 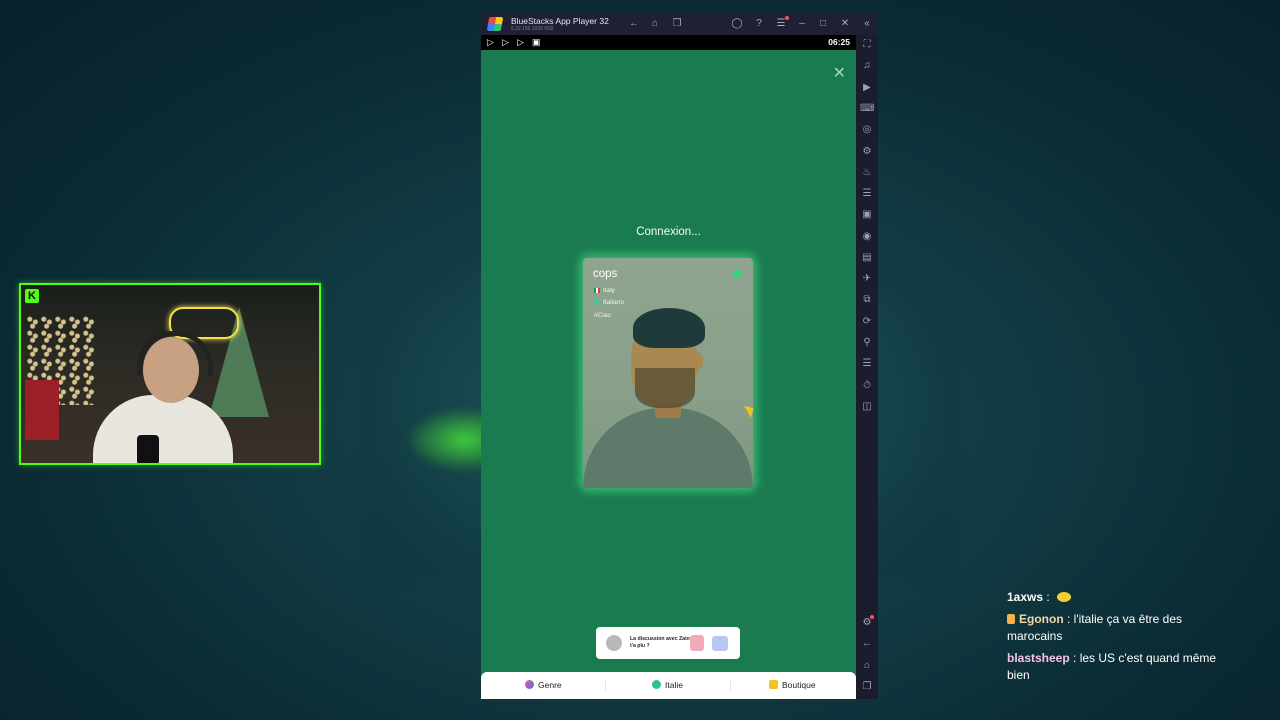 I want to click on chat-username: Egonon, so click(x=1041, y=619).